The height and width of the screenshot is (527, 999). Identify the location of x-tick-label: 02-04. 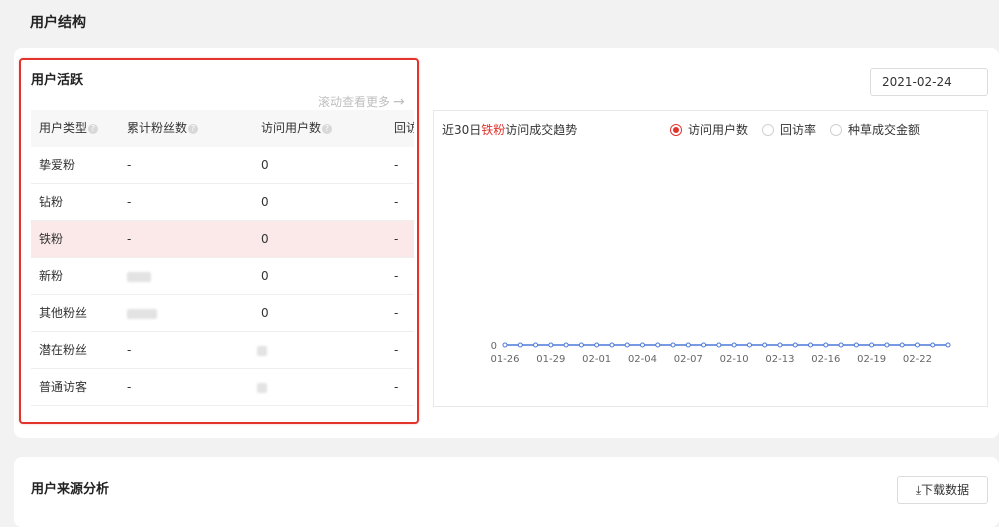
(642, 359).